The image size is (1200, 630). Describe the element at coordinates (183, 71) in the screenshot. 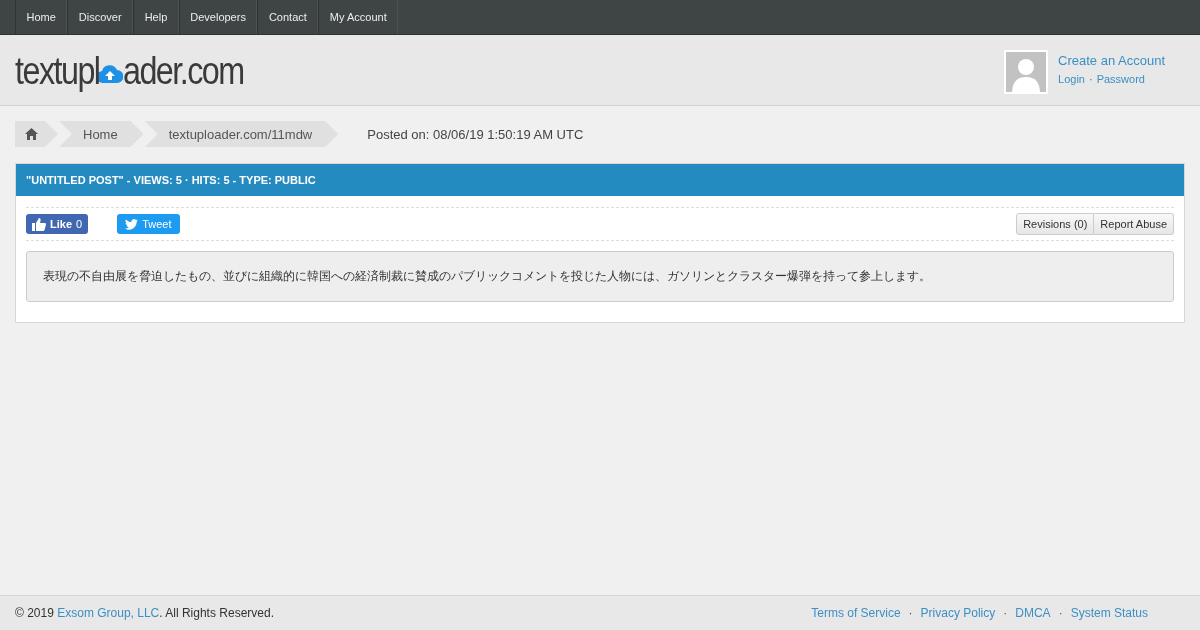

I see `logo-text: ader.com` at that location.